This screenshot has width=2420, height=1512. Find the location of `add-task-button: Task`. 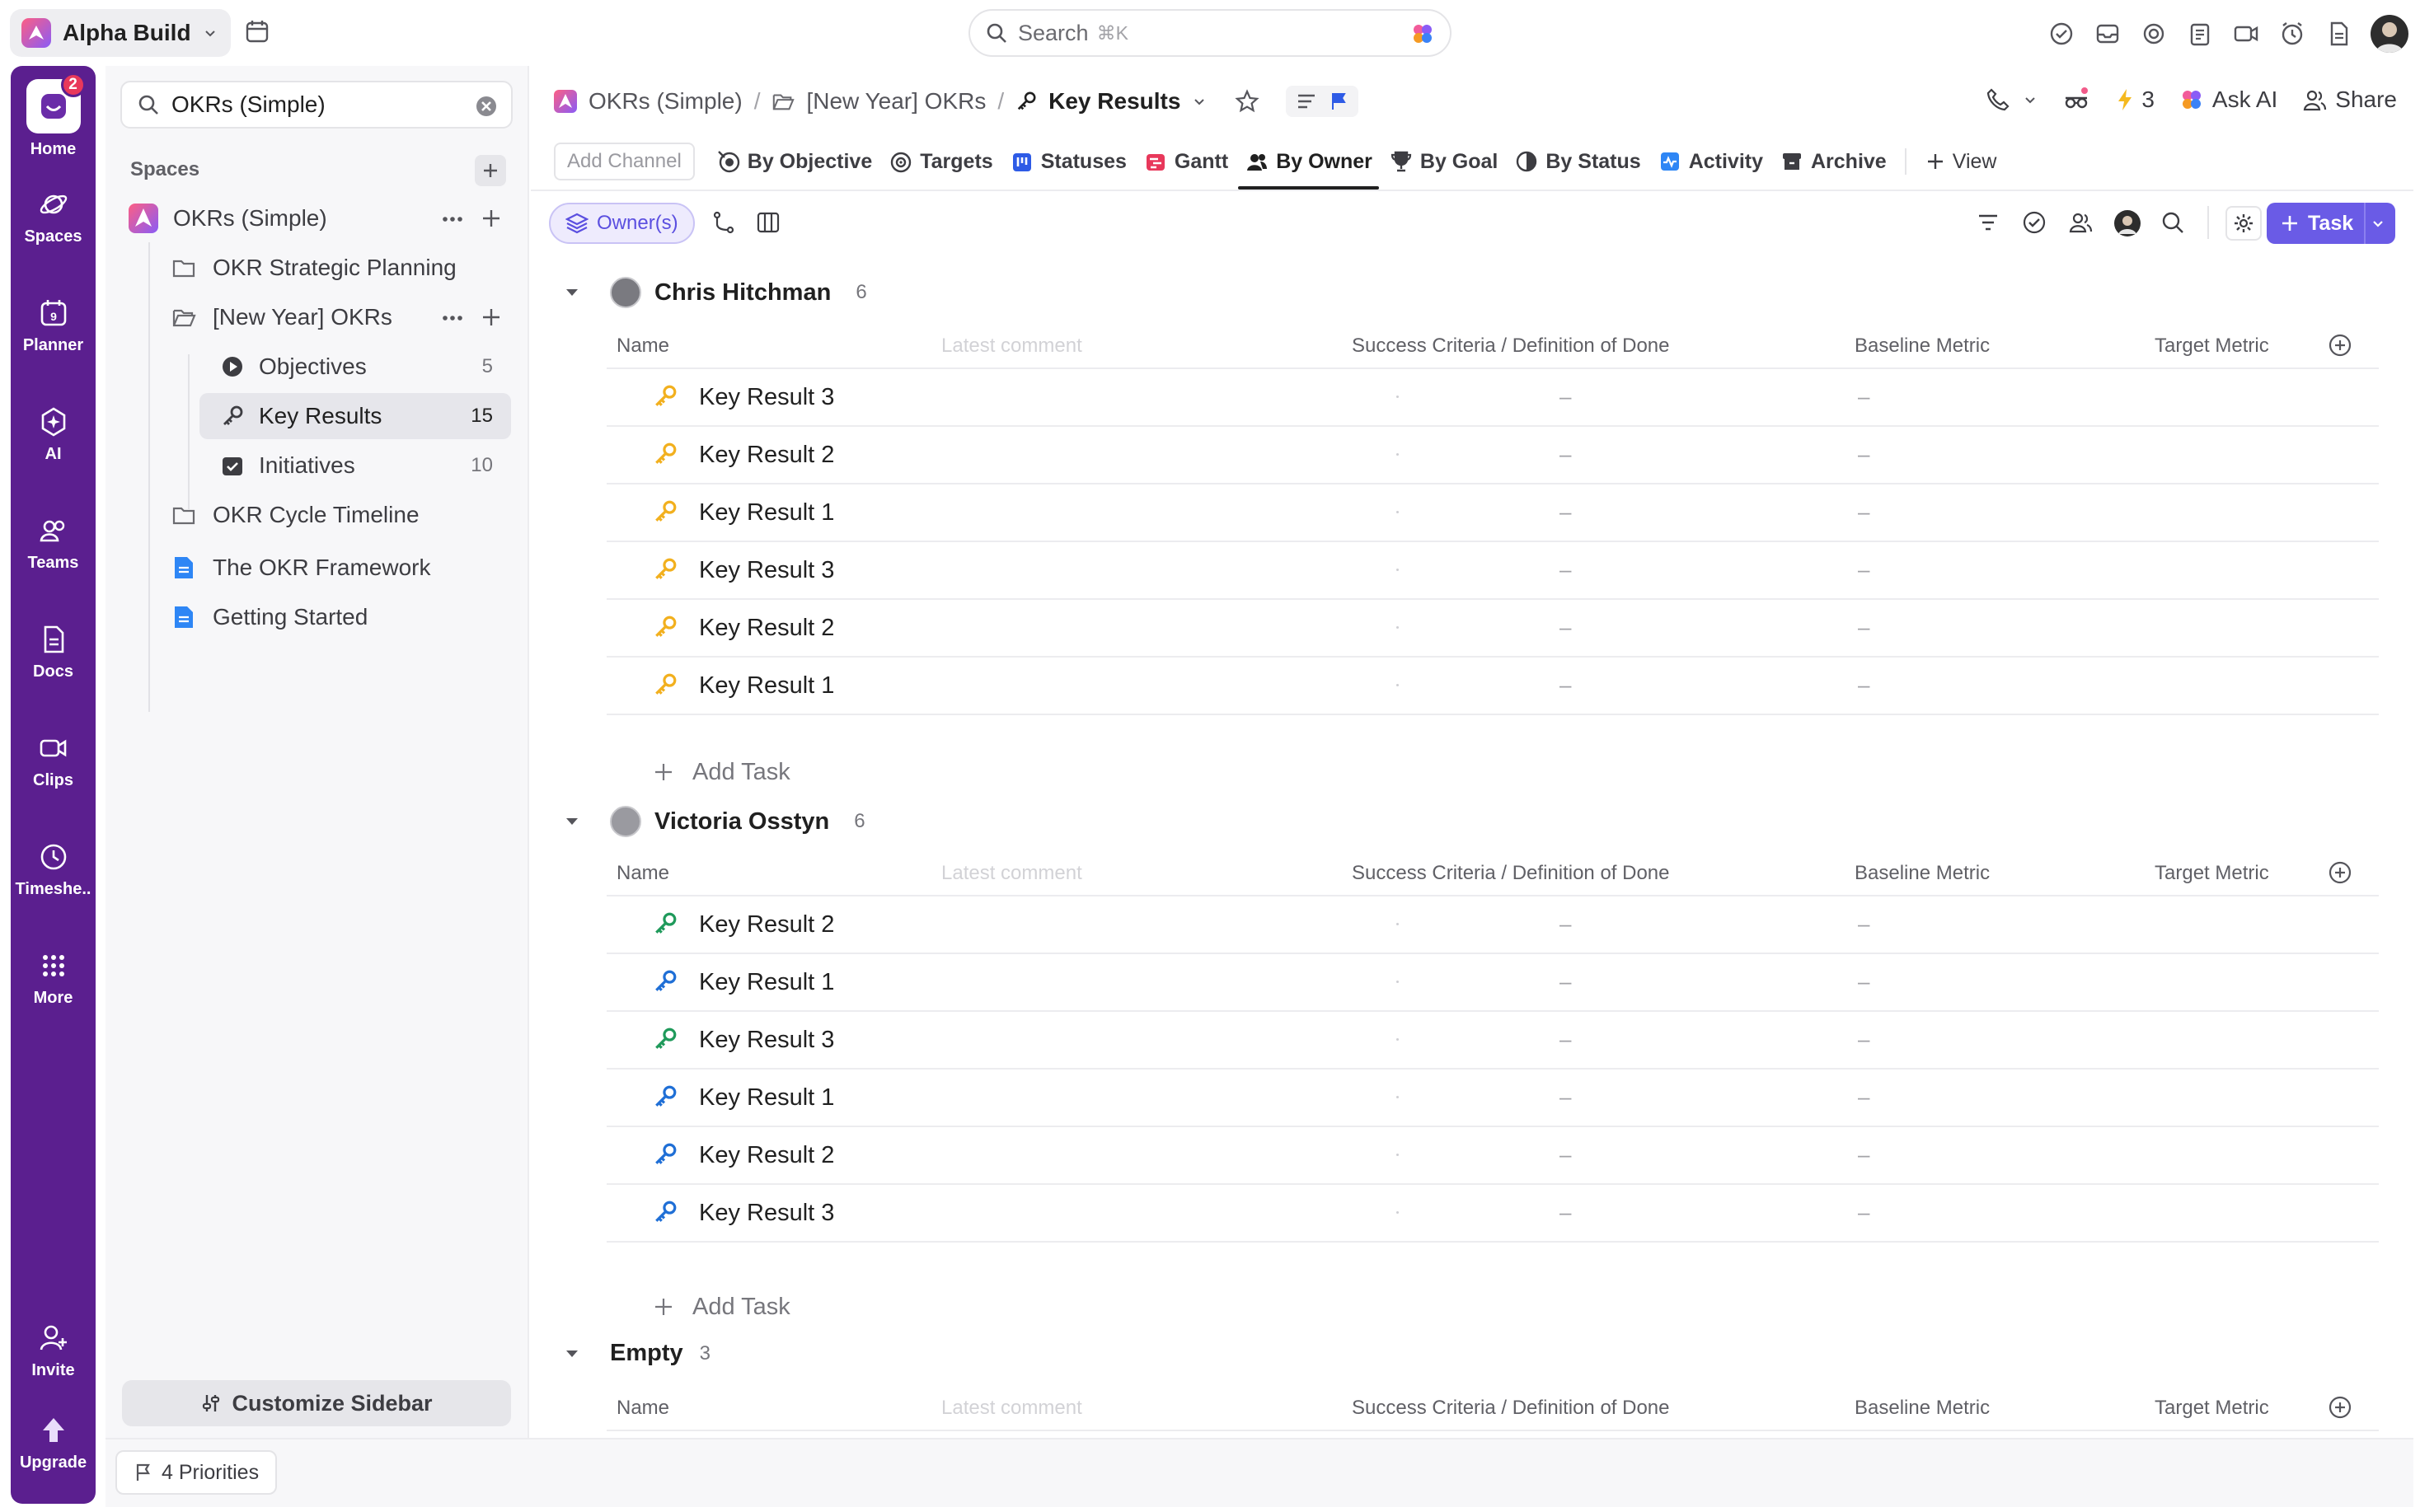

add-task-button: Task is located at coordinates (2331, 223).